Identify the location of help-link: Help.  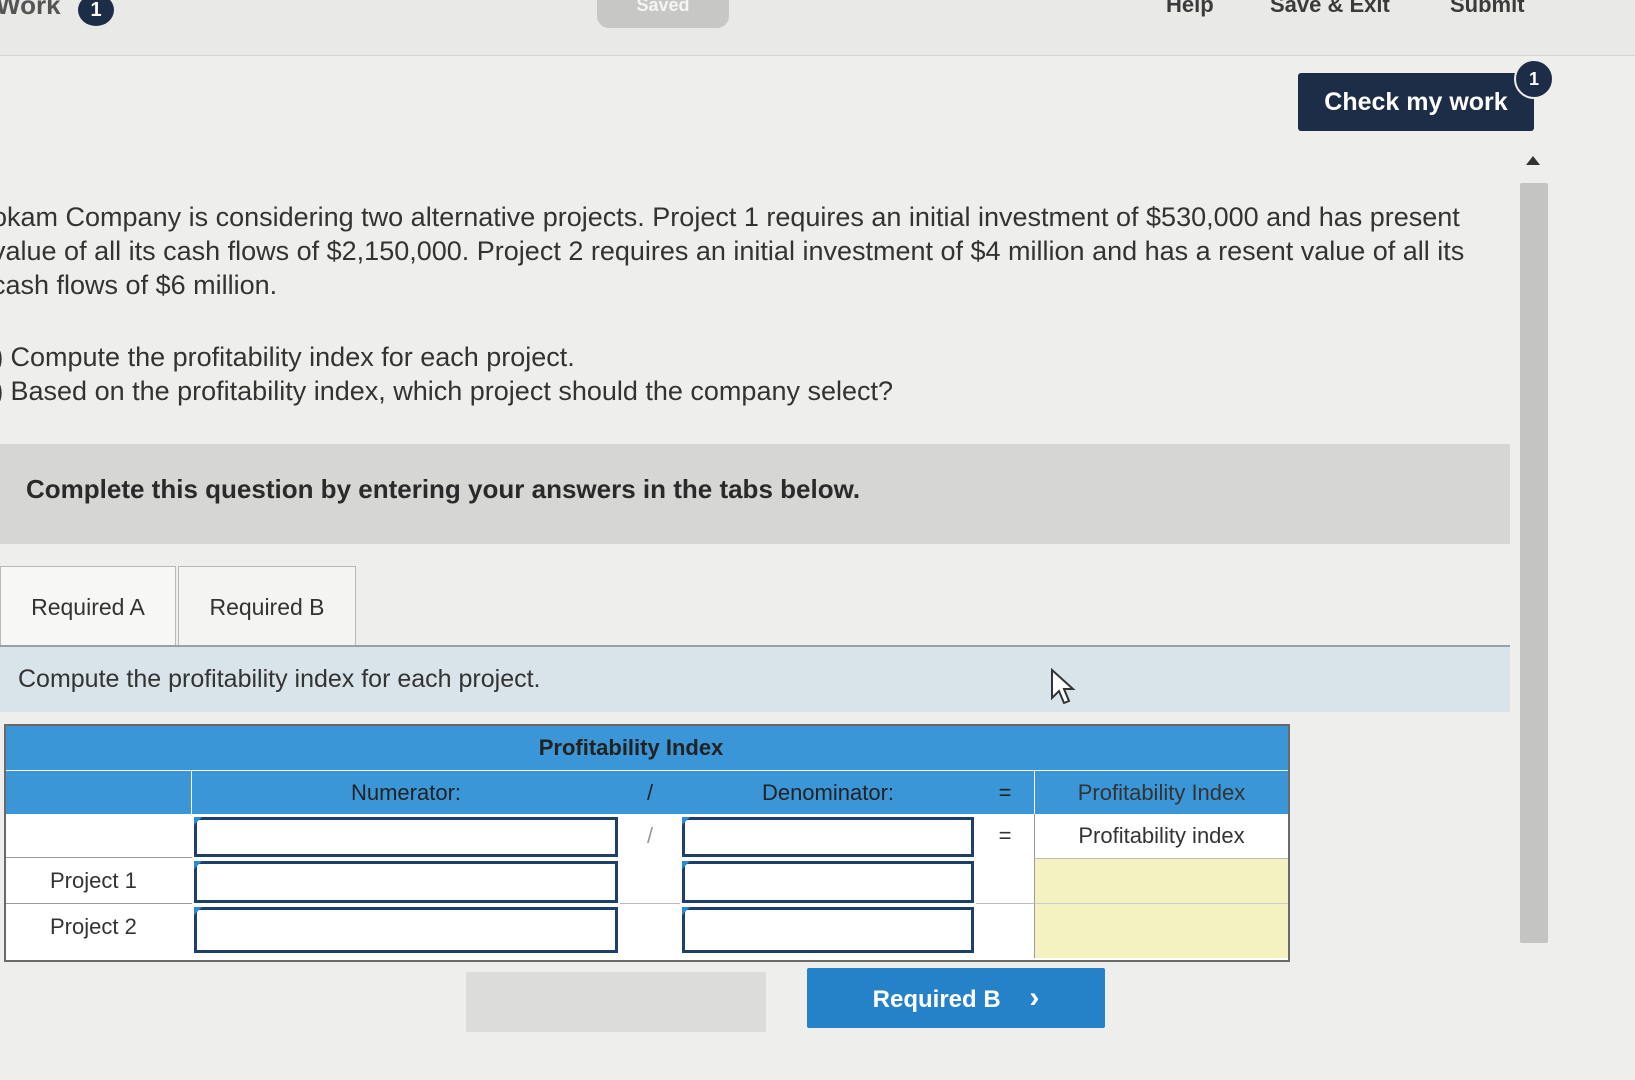
(1190, 9).